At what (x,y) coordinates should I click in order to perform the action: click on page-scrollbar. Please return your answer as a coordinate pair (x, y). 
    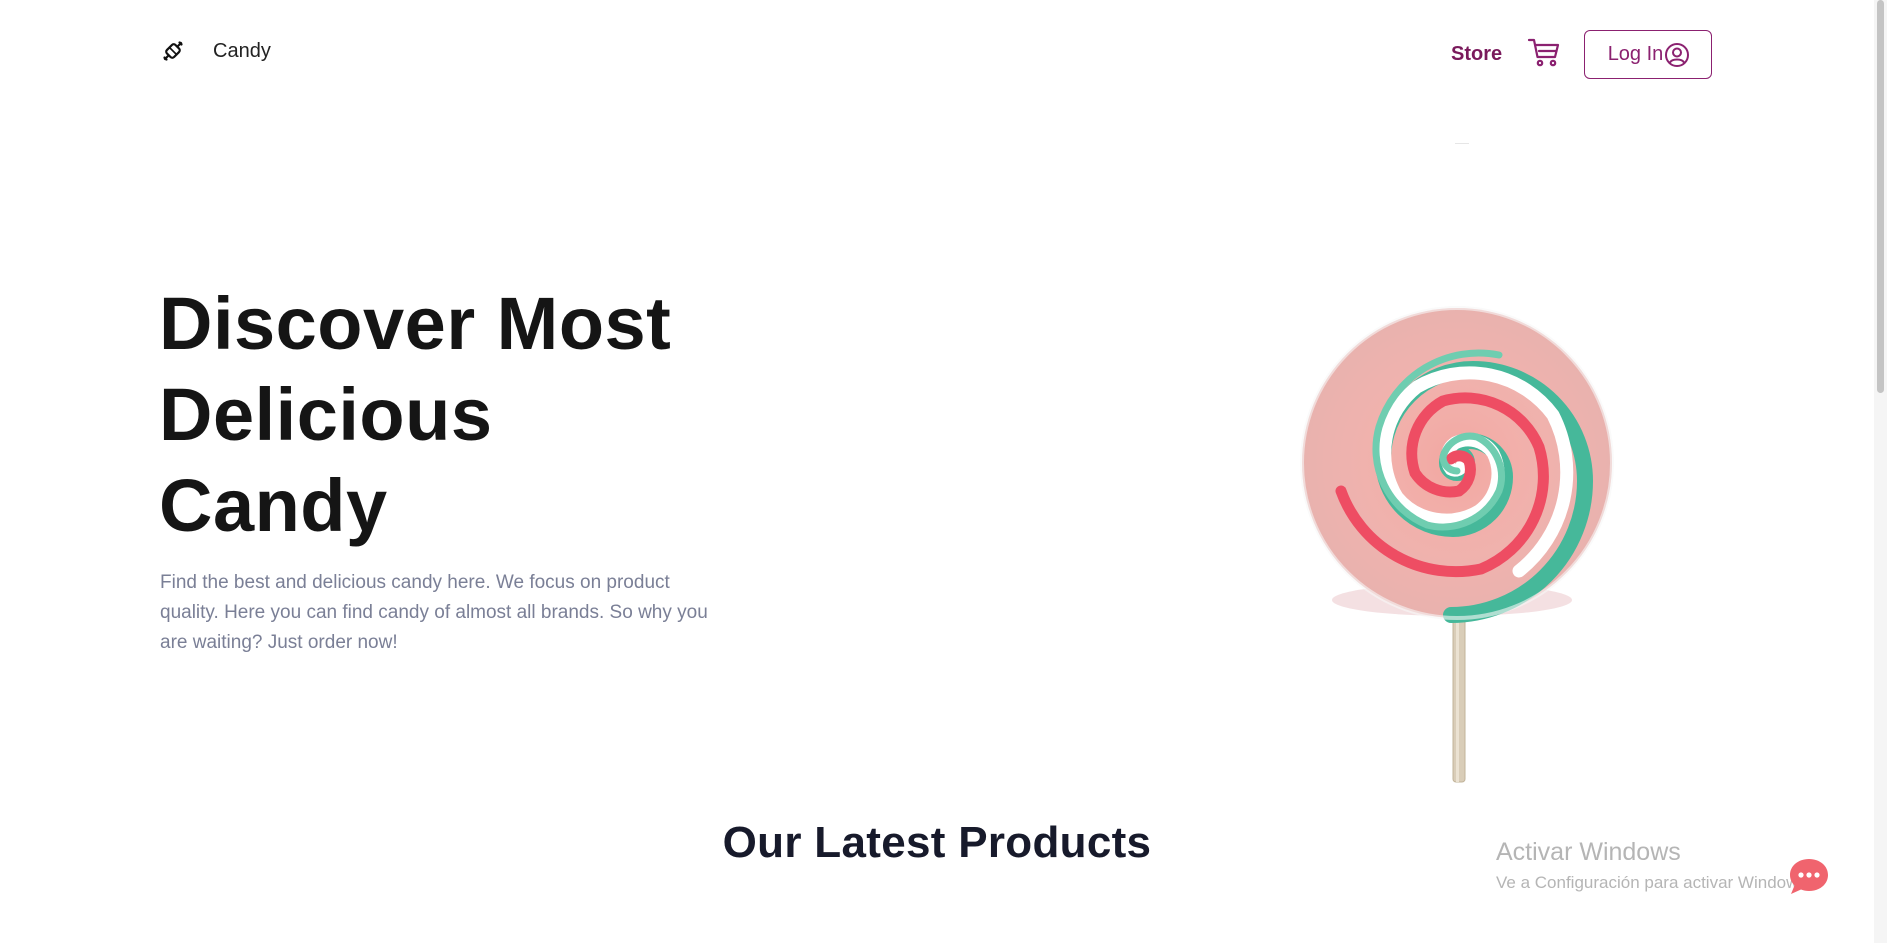
    Looking at the image, I should click on (1880, 471).